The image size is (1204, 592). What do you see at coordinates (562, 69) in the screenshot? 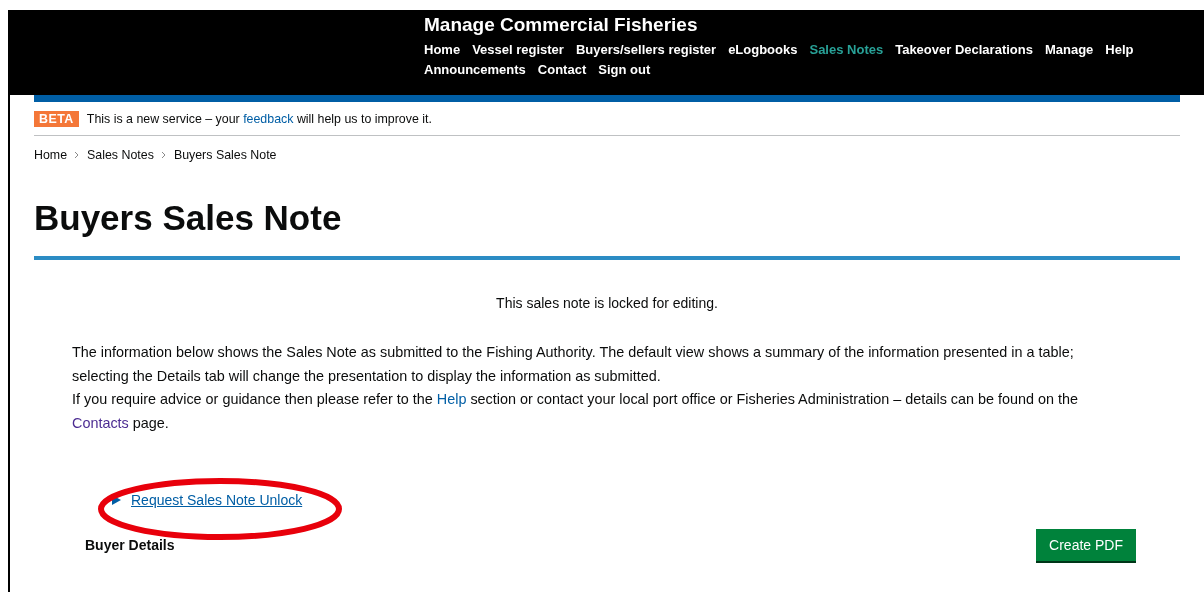
I see `nav-link: Contact` at bounding box center [562, 69].